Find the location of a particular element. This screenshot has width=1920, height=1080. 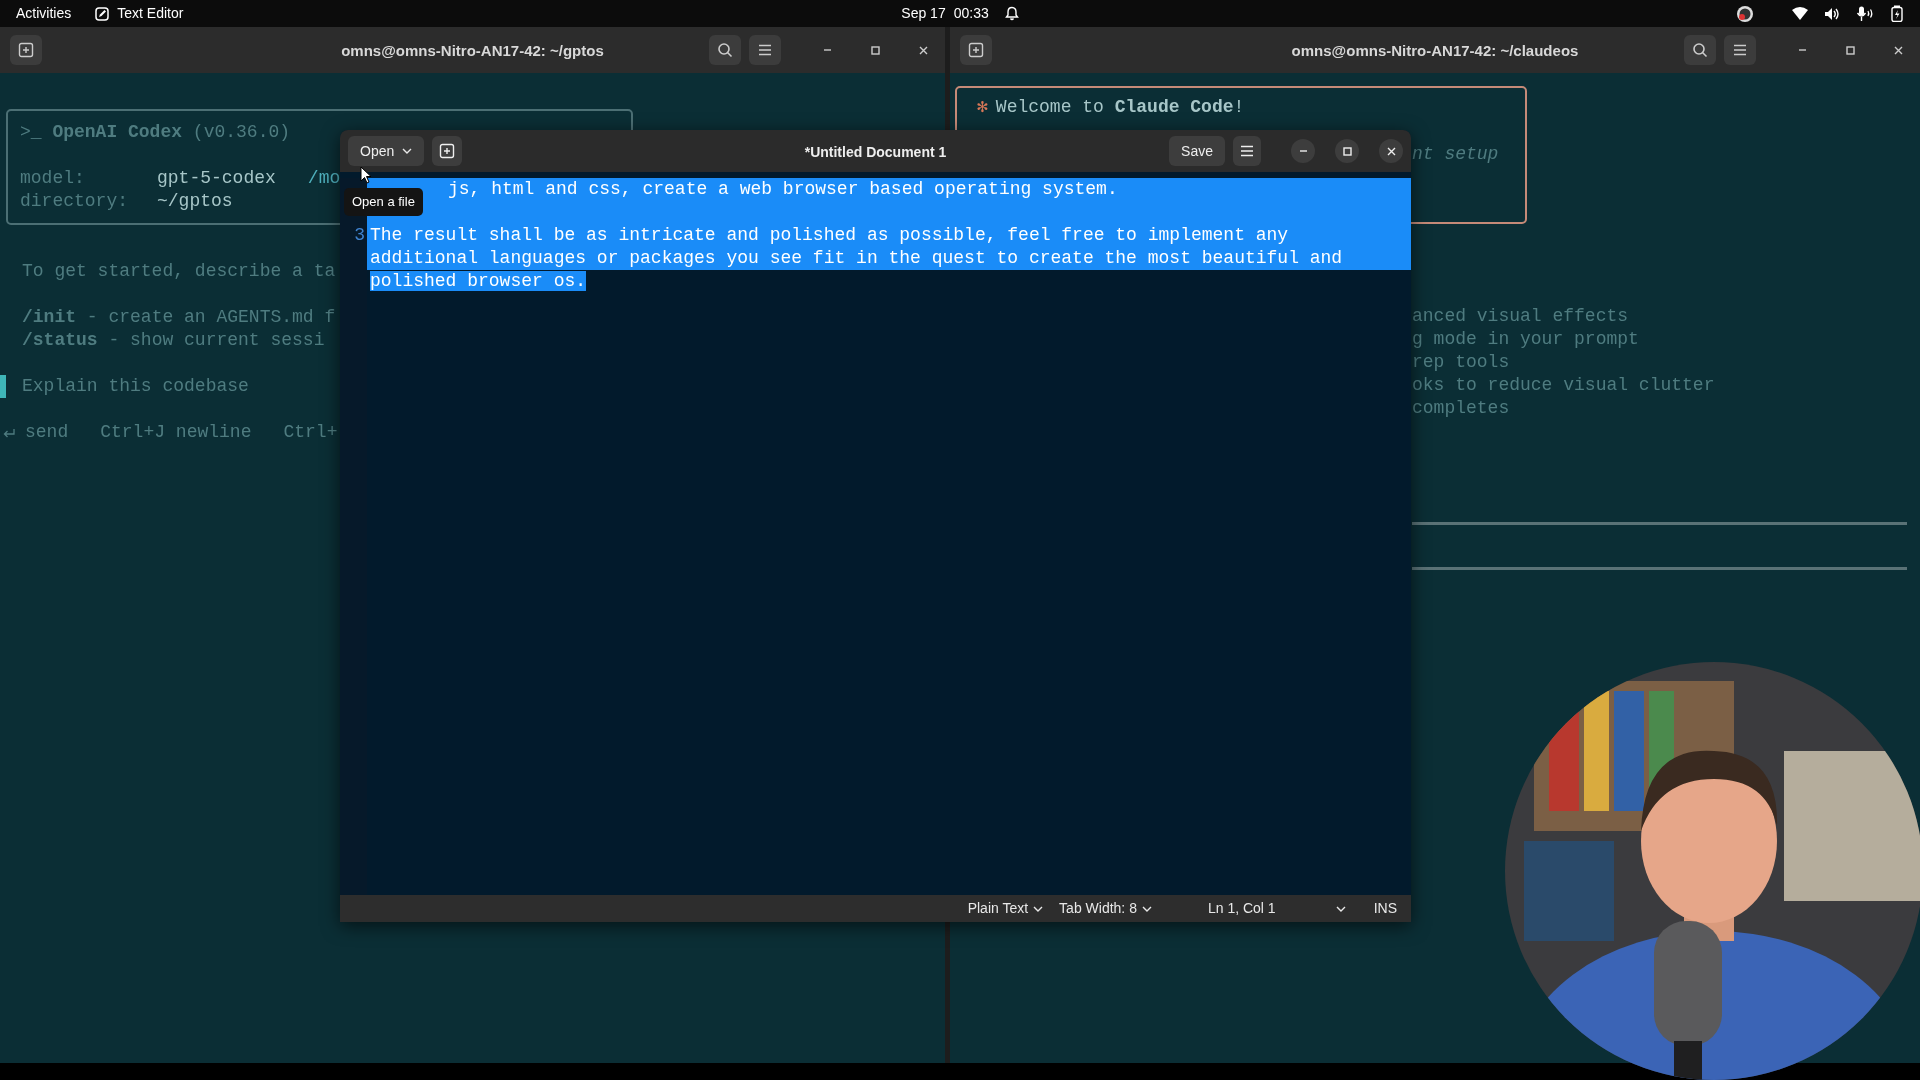

setup-text: nt setup is located at coordinates (1455, 154).